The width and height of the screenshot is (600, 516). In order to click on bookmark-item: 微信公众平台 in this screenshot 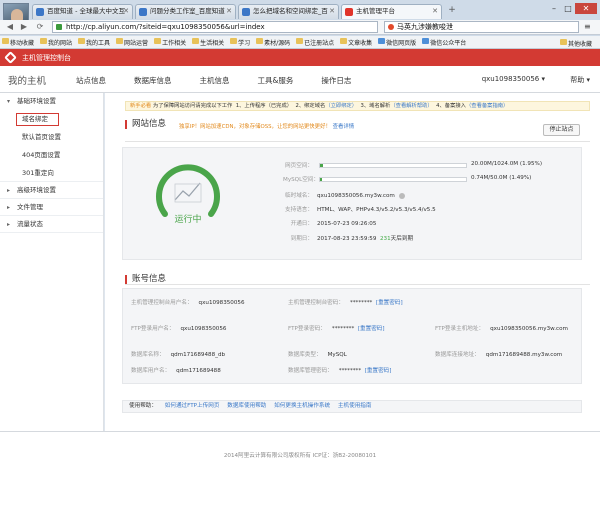, I will do `click(443, 42)`.